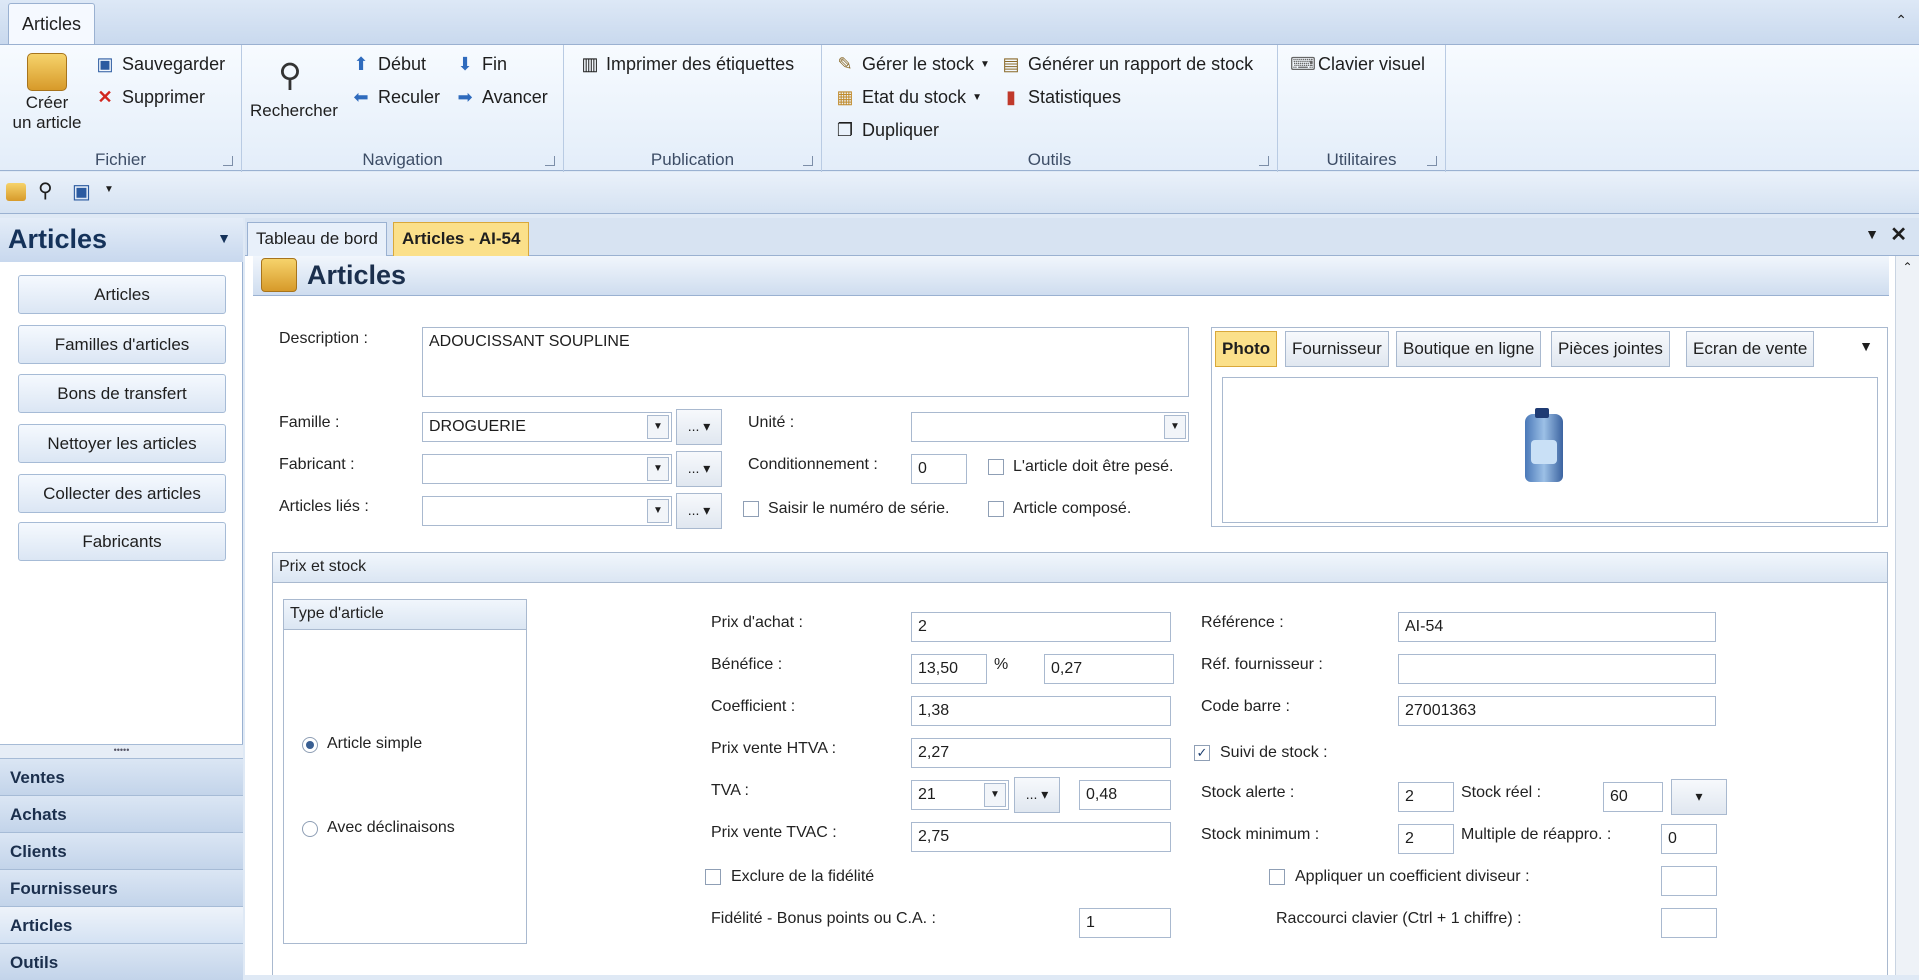  What do you see at coordinates (996, 467) in the screenshot?
I see `pese-checkbox` at bounding box center [996, 467].